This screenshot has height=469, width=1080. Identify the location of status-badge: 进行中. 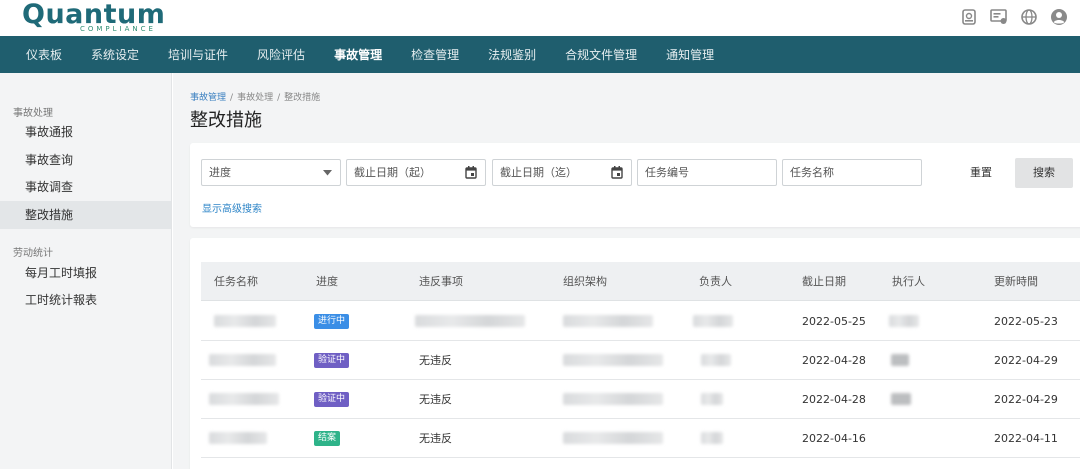
(332, 321).